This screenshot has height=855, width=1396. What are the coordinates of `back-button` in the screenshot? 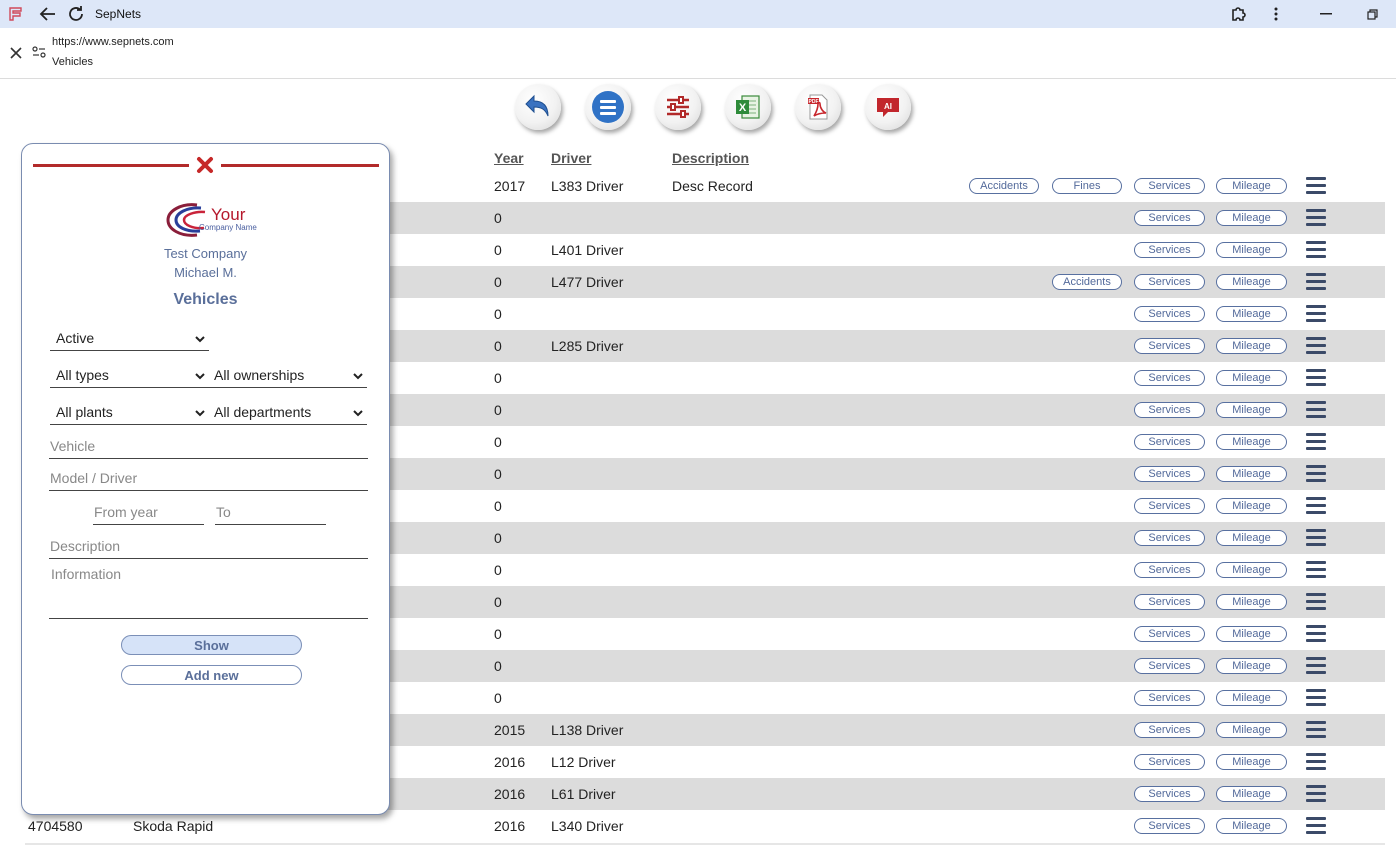 It's located at (538, 107).